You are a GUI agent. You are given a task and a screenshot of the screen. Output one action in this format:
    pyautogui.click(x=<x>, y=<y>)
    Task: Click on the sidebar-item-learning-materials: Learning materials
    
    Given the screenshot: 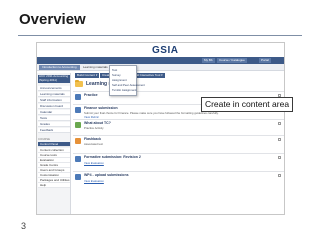 What is the action you would take?
    pyautogui.click(x=54, y=94)
    